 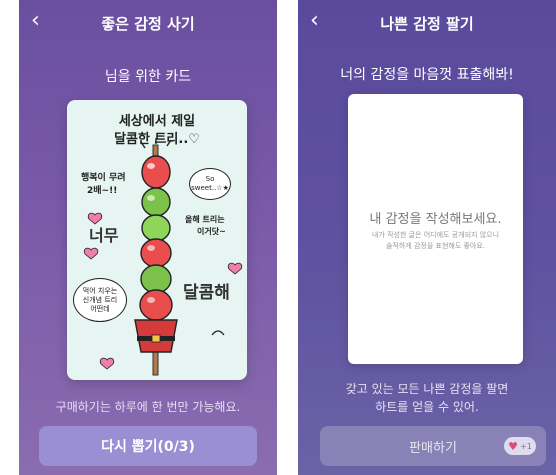 What do you see at coordinates (206, 293) in the screenshot?
I see `card-text-dalkom: 달콤해` at bounding box center [206, 293].